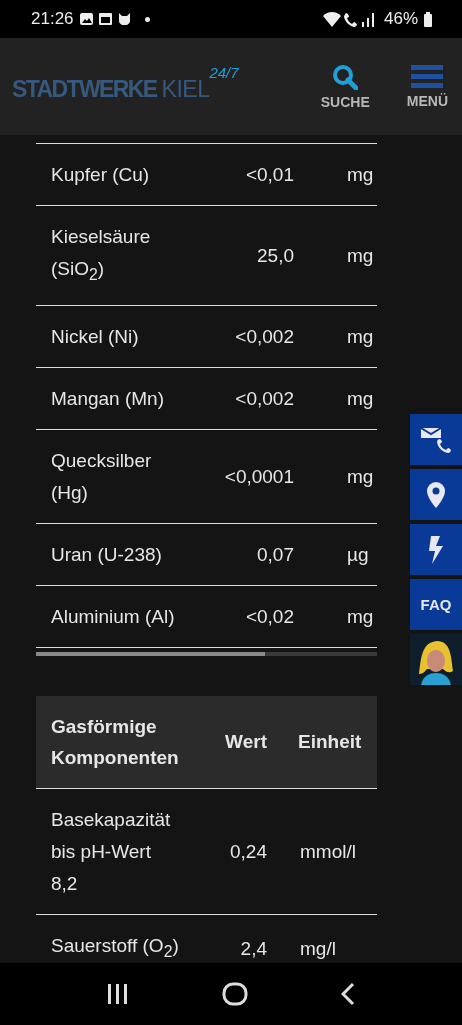 Image resolution: width=462 pixels, height=1025 pixels. Describe the element at coordinates (113, 616) in the screenshot. I see `table-cell-text: Aluminium (Al)` at that location.